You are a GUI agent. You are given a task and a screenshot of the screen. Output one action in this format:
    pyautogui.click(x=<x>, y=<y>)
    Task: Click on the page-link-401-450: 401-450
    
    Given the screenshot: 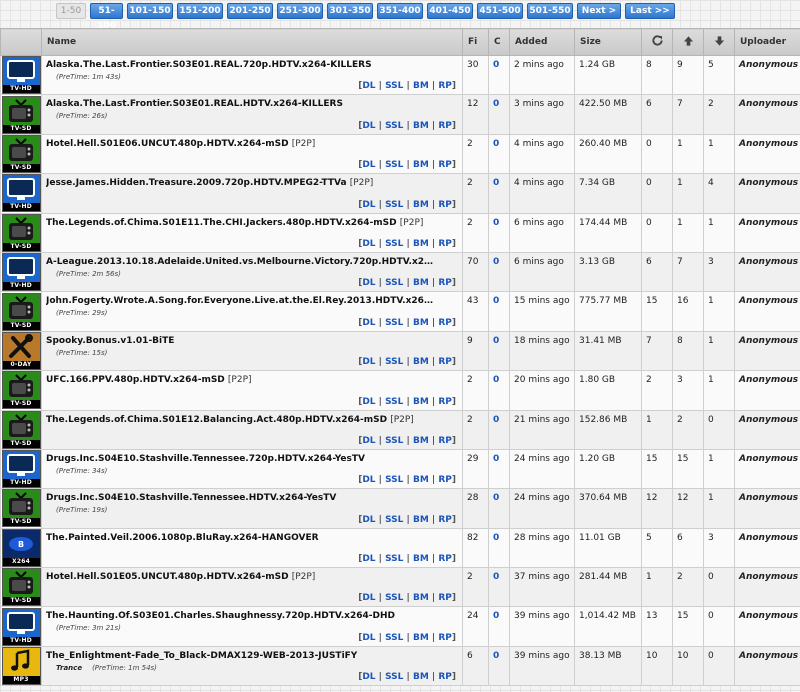 What is the action you would take?
    pyautogui.click(x=450, y=11)
    